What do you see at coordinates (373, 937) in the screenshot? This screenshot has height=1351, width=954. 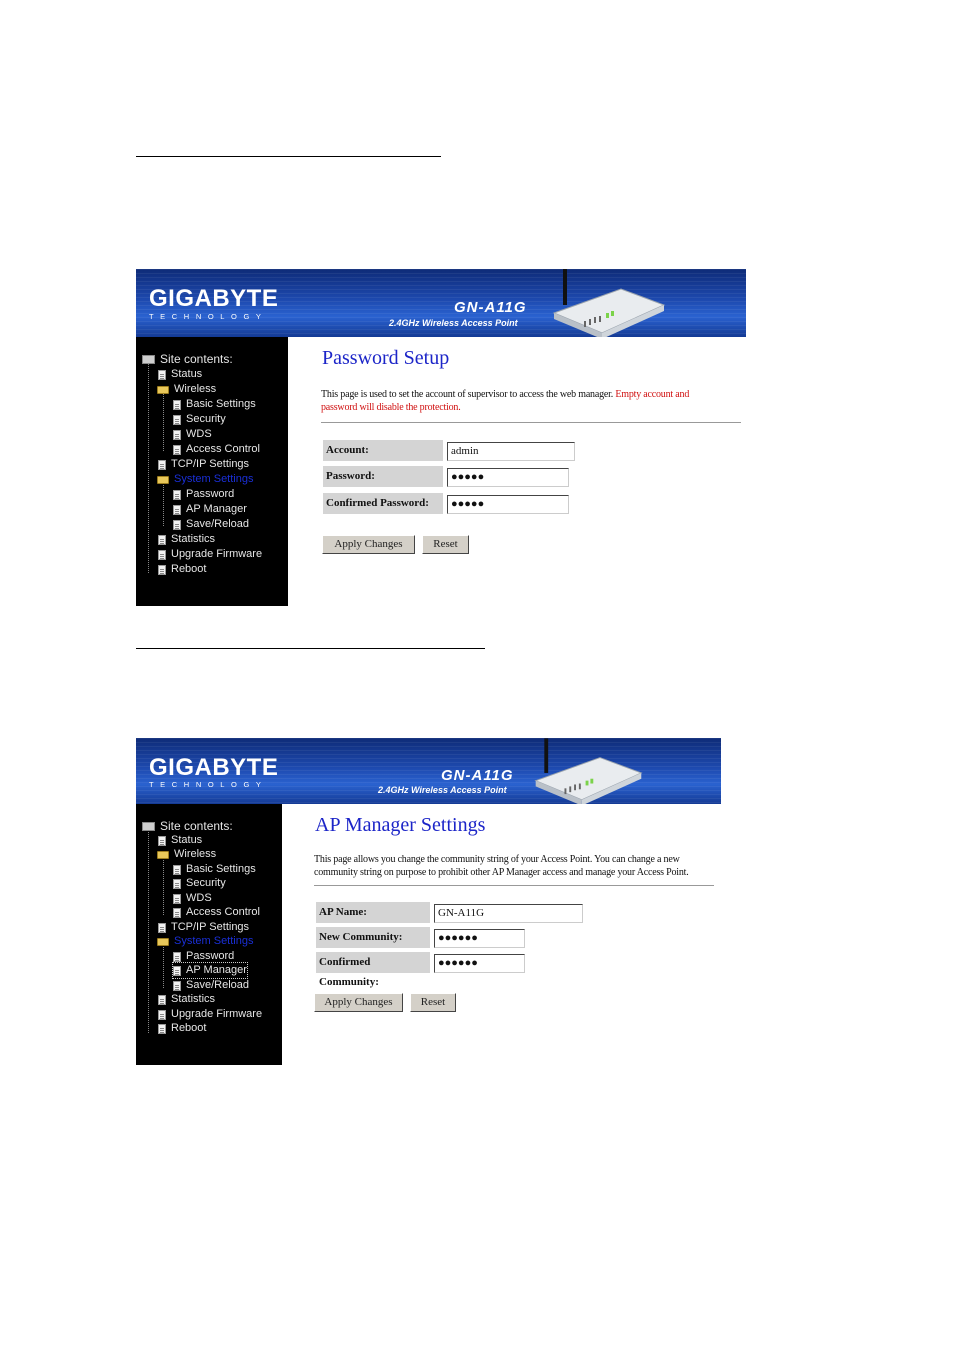 I see `new-community-label: New Community:` at bounding box center [373, 937].